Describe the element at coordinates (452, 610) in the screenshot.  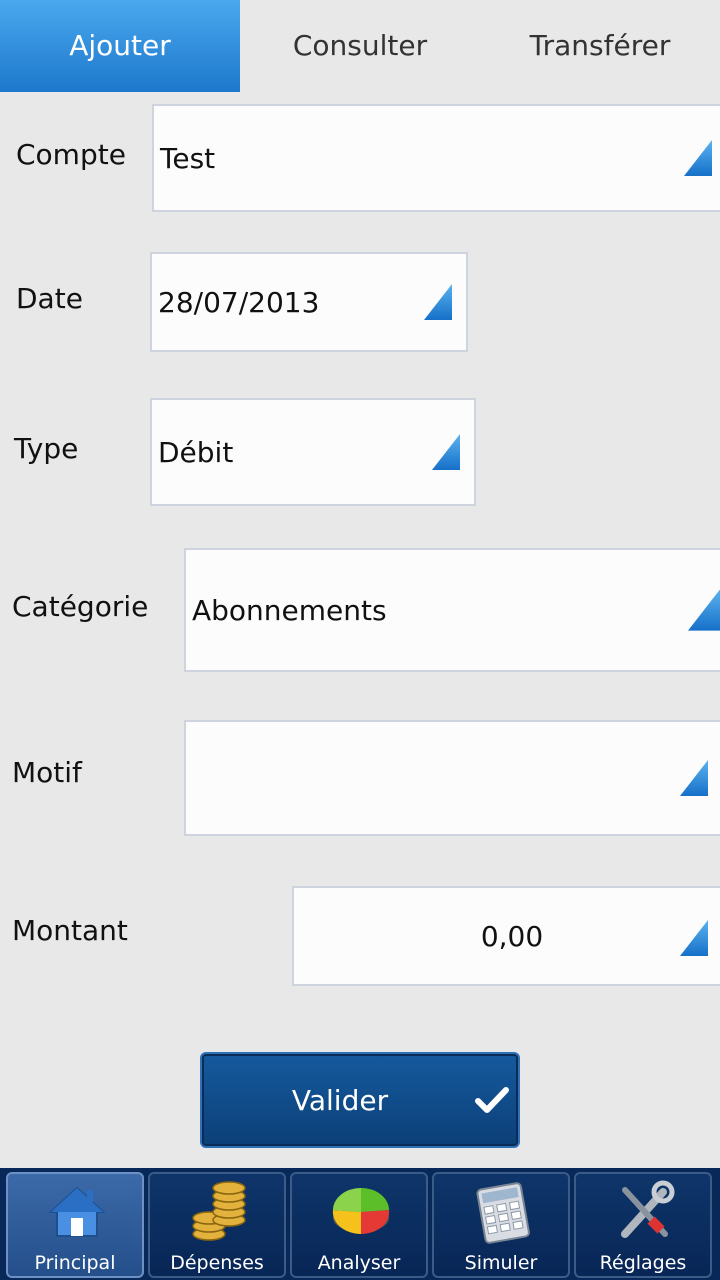
I see `category-dropdown: Abonnements` at that location.